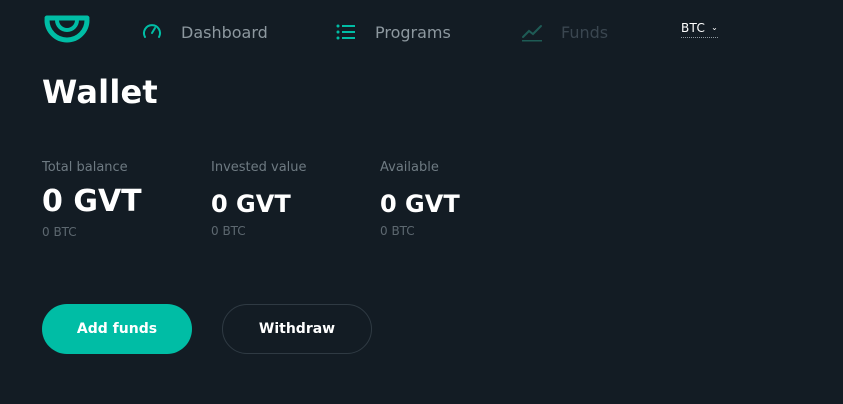  What do you see at coordinates (67, 29) in the screenshot?
I see `logo-icon` at bounding box center [67, 29].